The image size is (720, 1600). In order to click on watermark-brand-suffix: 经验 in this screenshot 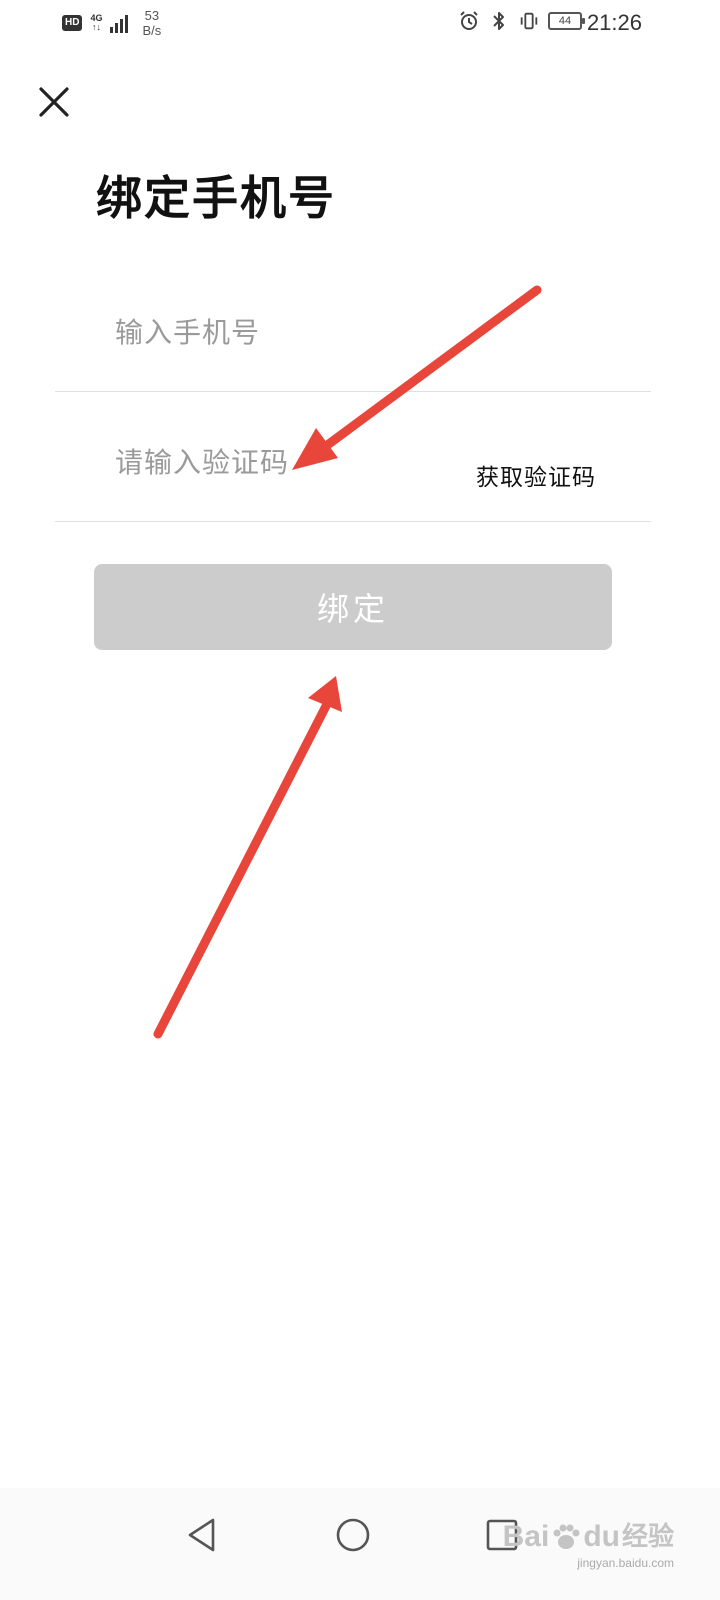, I will do `click(647, 1537)`.